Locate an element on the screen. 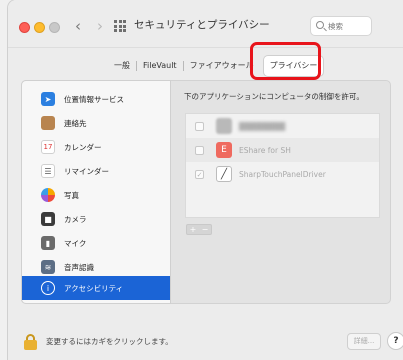 The width and height of the screenshot is (403, 360). sidebar-item-label: 音声認識 is located at coordinates (79, 267).